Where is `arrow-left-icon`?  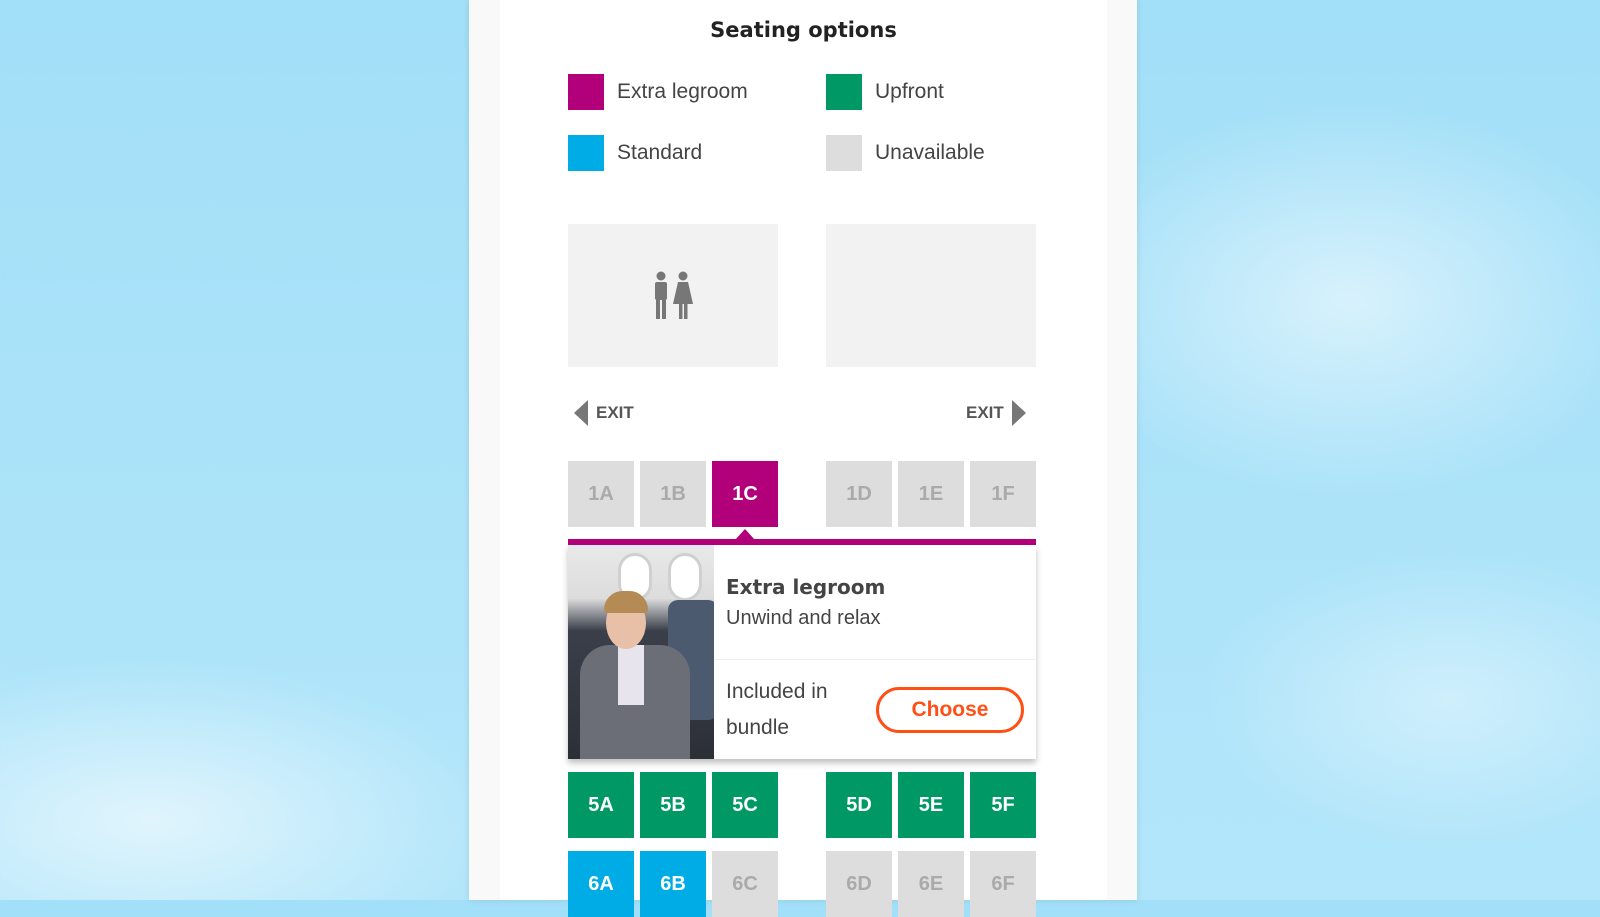 arrow-left-icon is located at coordinates (581, 413).